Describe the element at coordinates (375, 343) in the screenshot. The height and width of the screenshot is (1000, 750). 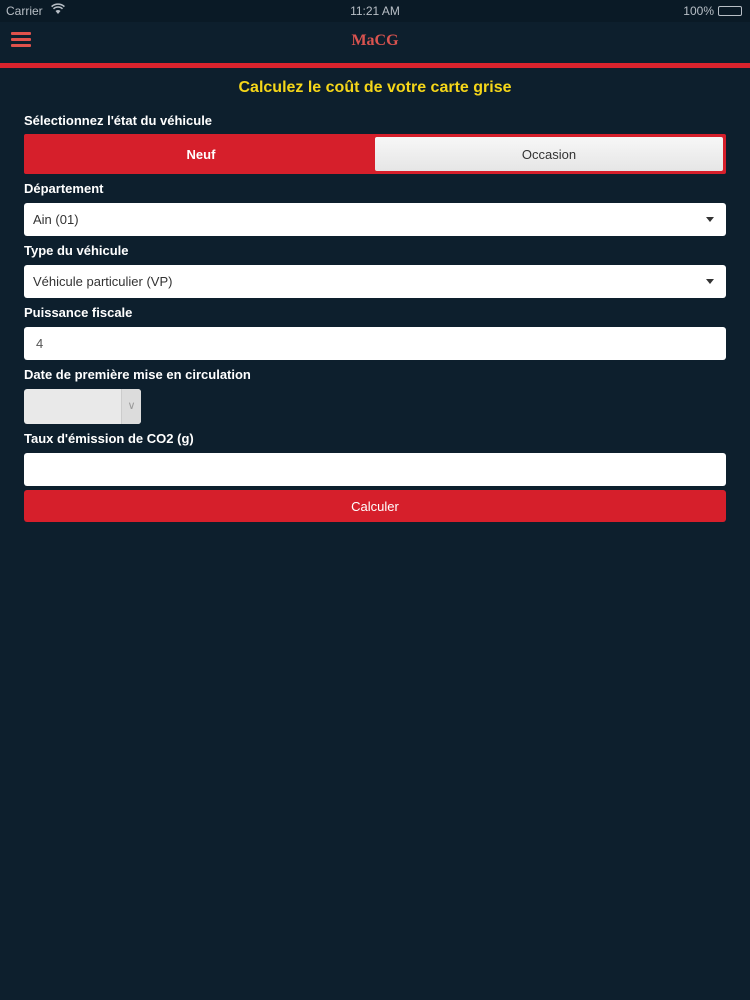
I see `fiscal-power-input: 4` at that location.